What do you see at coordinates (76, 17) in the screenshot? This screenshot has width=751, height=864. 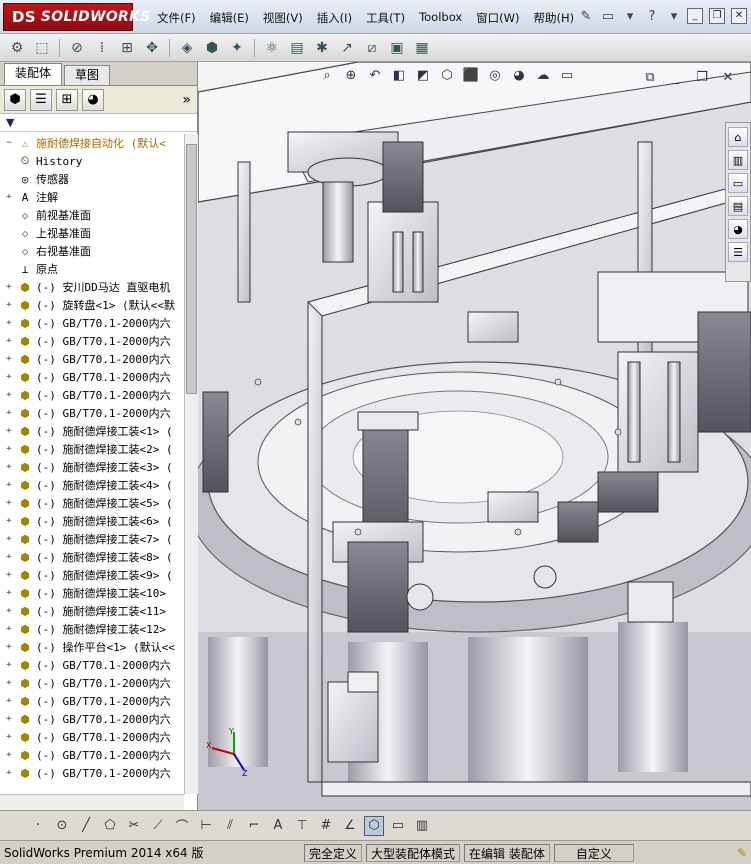 I see `solidworks-logo: DS SOLIDWORKS` at bounding box center [76, 17].